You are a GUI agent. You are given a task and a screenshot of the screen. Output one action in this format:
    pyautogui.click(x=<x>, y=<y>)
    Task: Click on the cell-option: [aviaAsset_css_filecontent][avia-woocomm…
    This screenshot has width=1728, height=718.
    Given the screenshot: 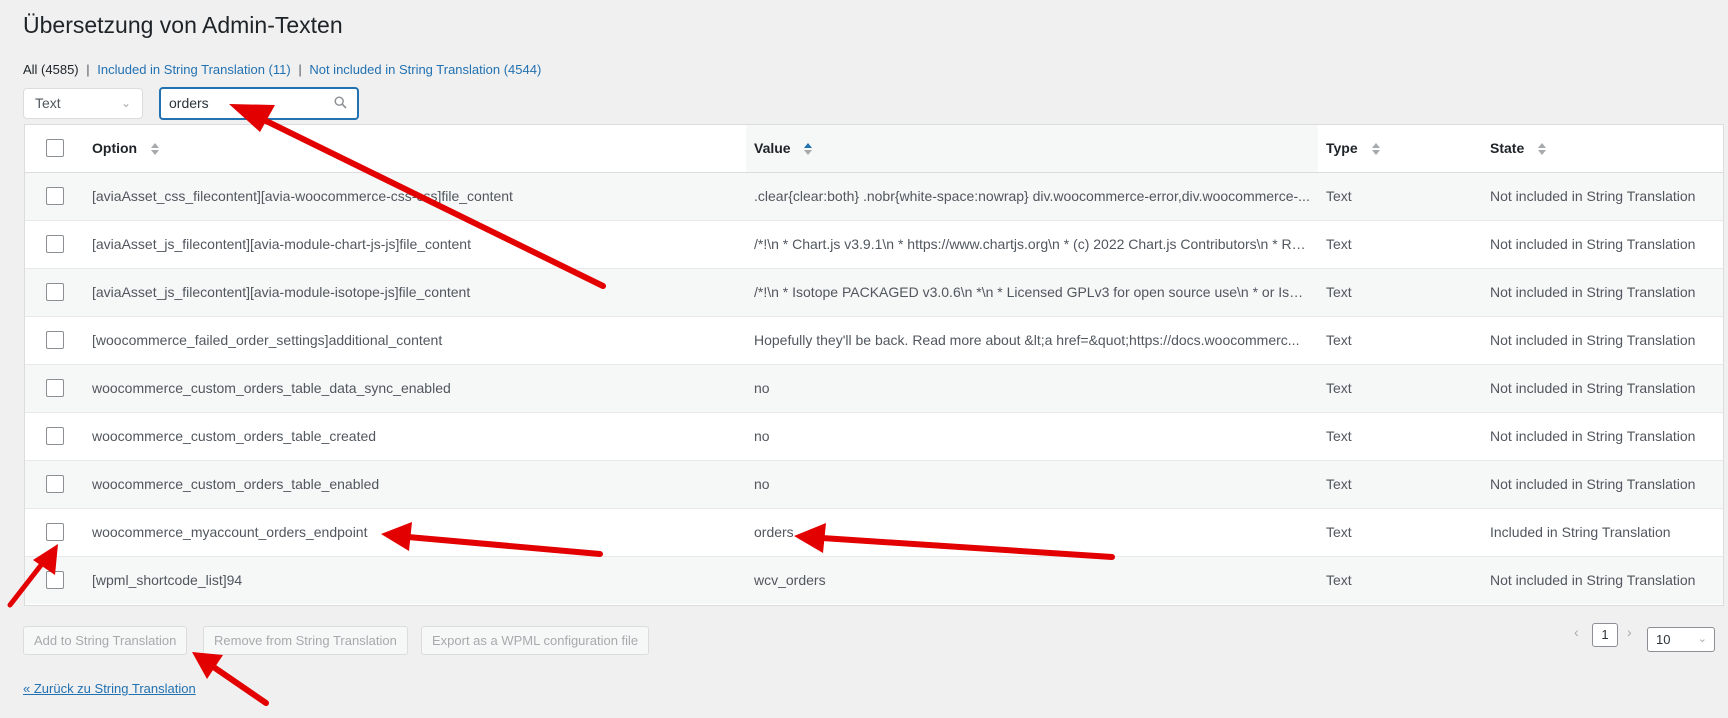 What is the action you would take?
    pyautogui.click(x=302, y=196)
    